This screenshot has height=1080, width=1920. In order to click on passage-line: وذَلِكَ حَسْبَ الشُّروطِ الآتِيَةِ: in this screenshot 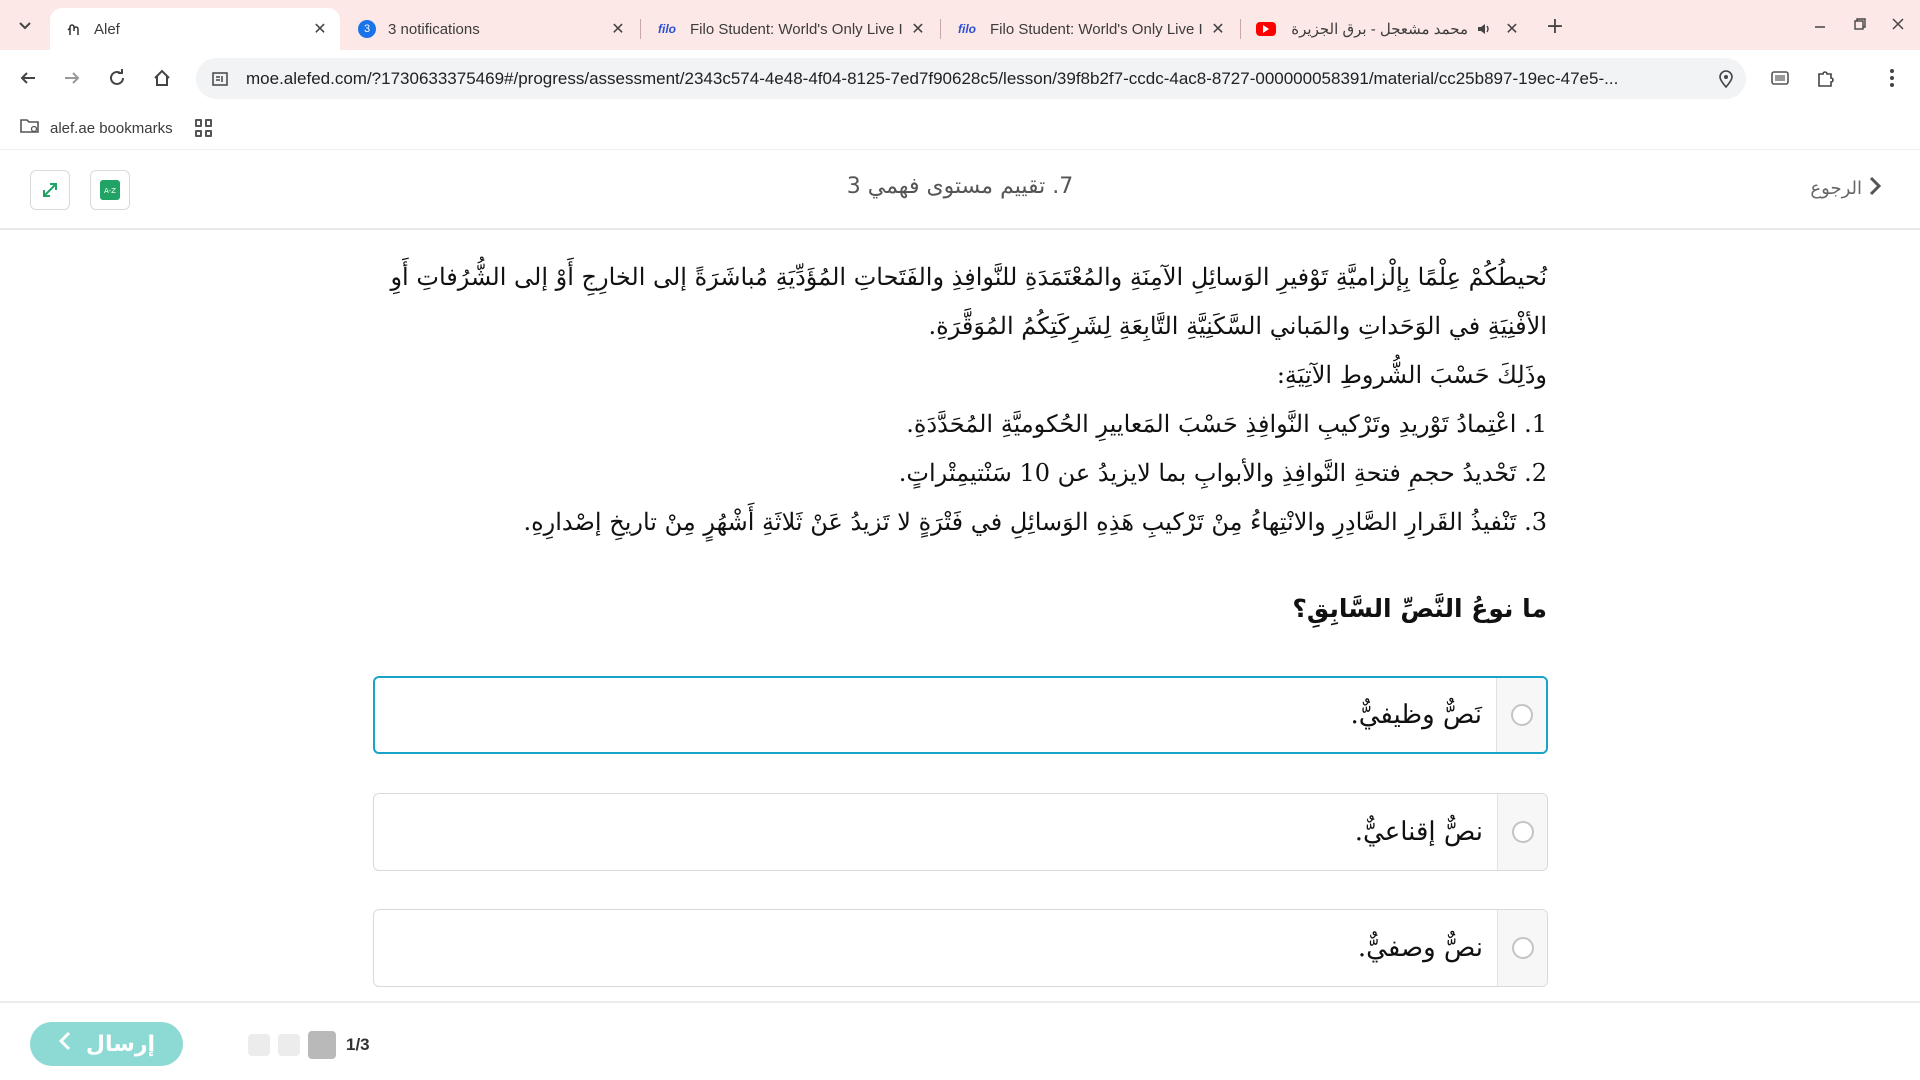, I will do `click(1411, 375)`.